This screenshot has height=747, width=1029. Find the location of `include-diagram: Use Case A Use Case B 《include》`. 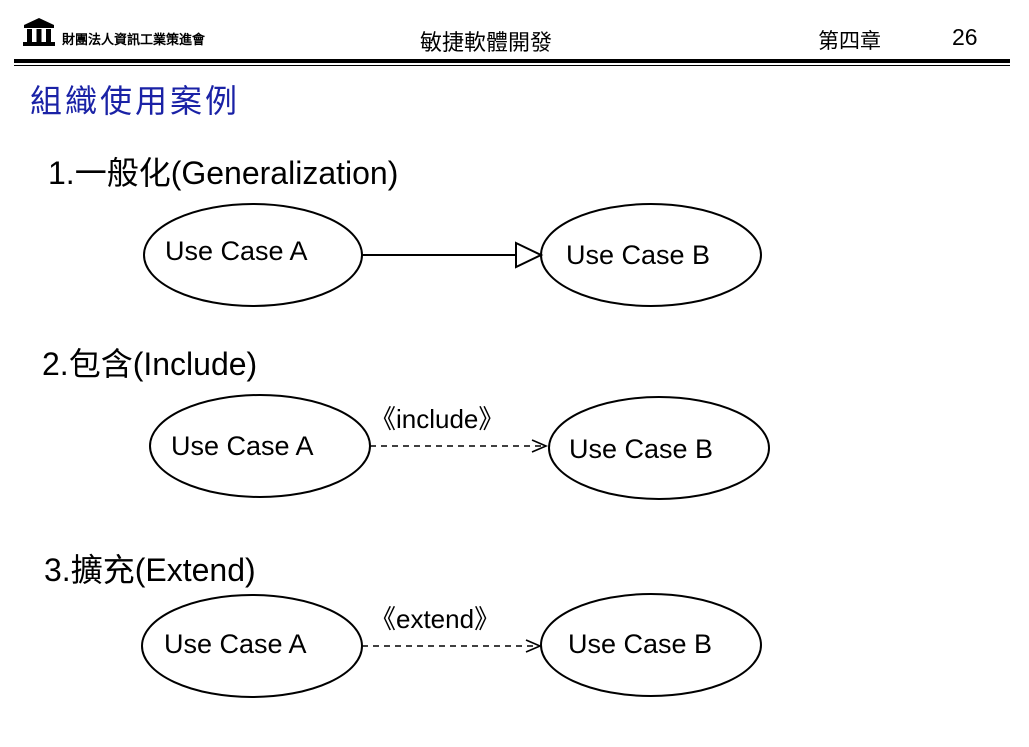

include-diagram: Use Case A Use Case B 《include》 is located at coordinates (459, 447).